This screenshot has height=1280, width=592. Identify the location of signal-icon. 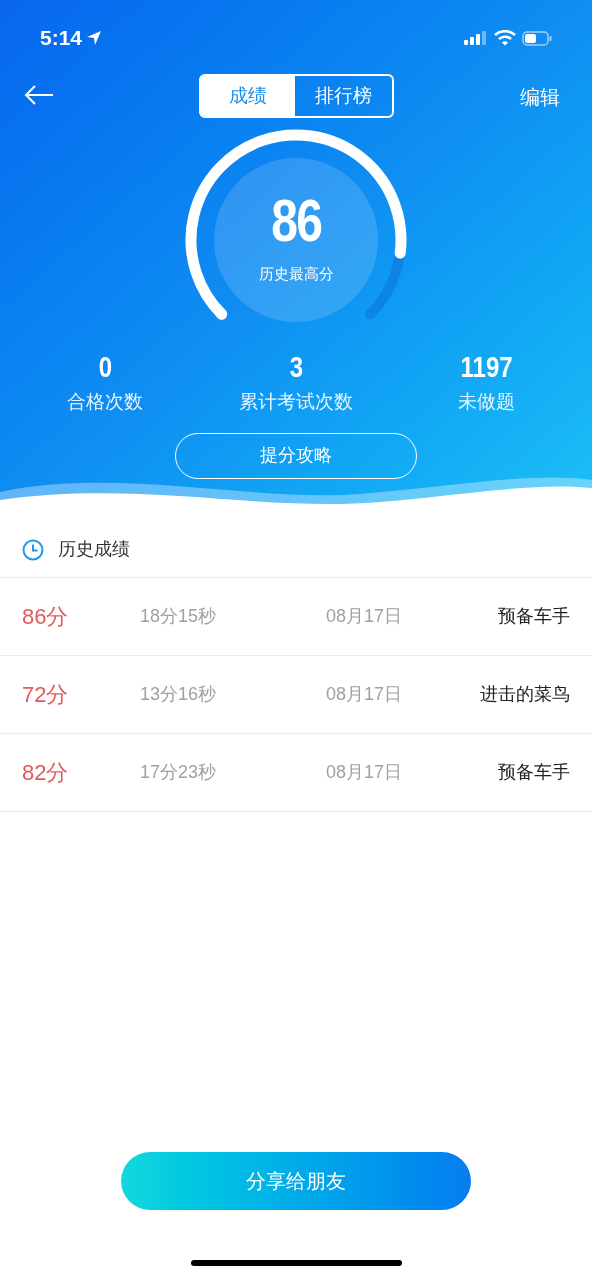
(476, 38).